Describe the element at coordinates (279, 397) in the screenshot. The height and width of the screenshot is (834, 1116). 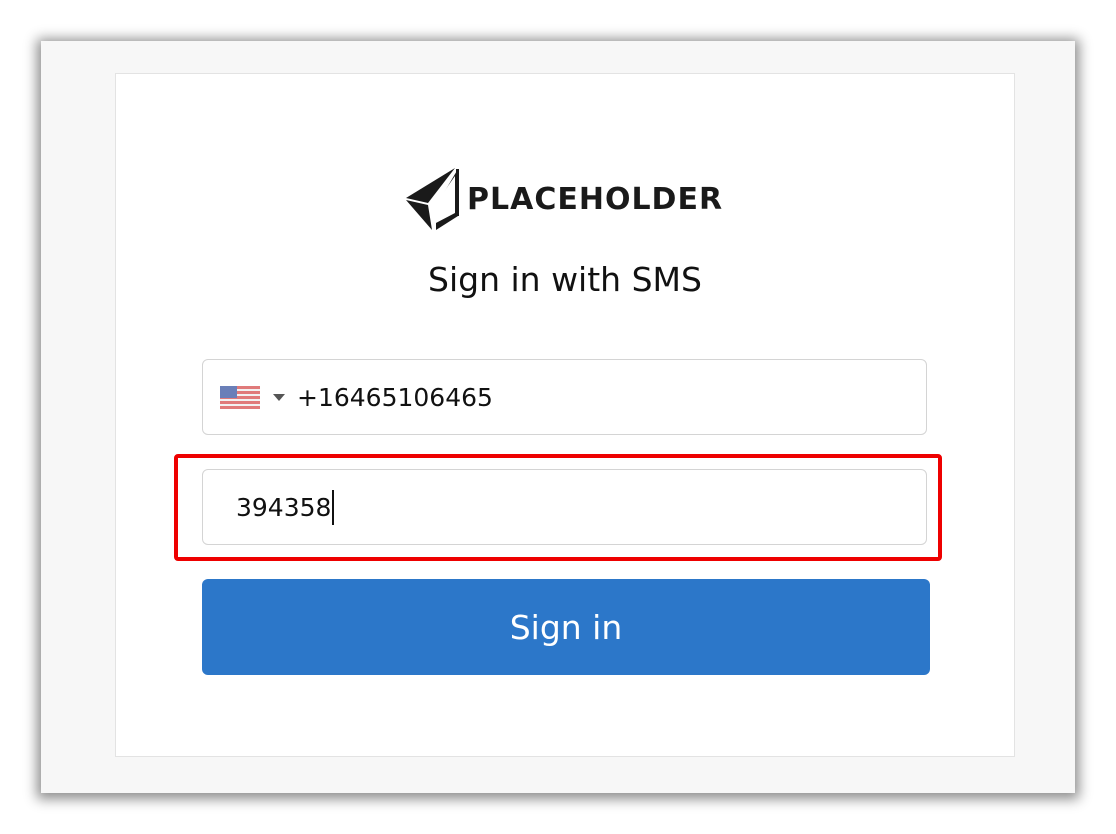
I see `caret-down-icon` at that location.